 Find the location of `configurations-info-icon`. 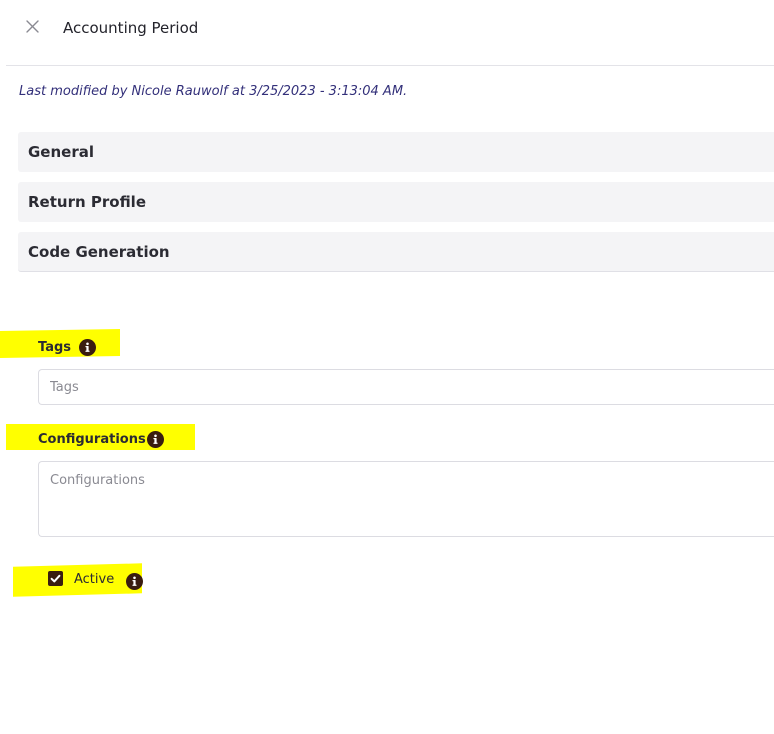

configurations-info-icon is located at coordinates (155, 439).